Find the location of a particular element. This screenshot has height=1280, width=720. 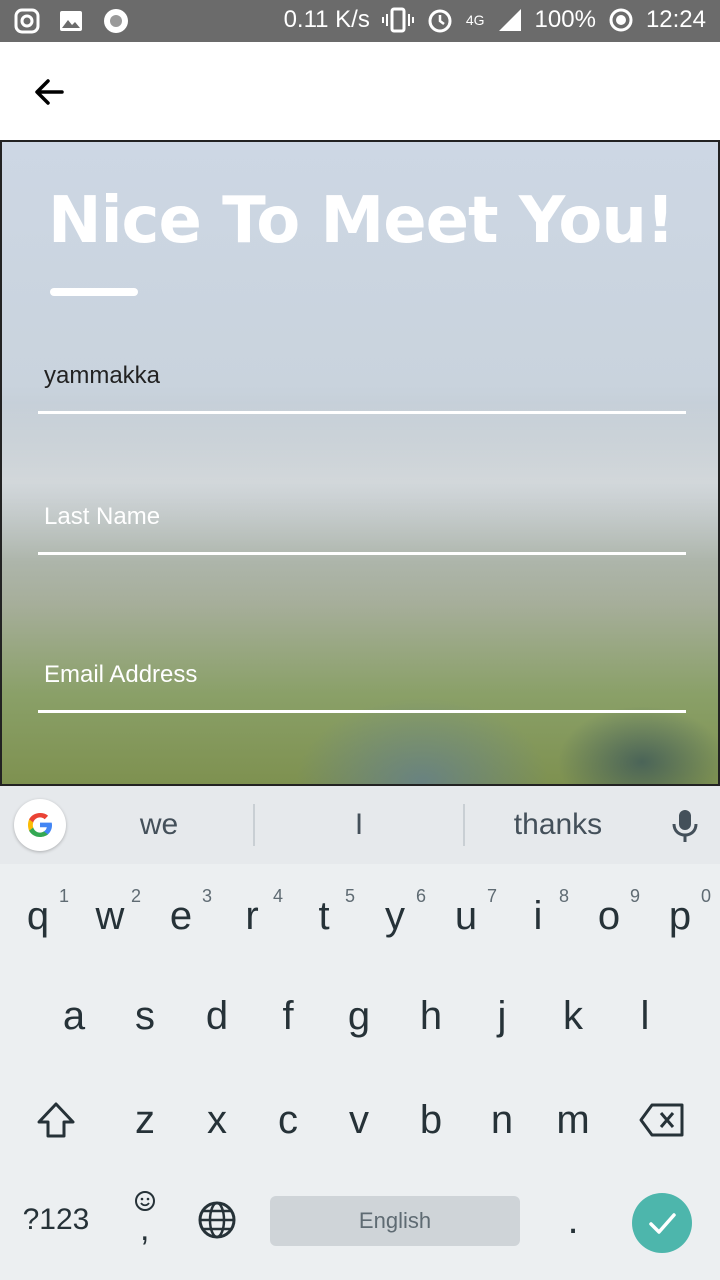

key-g: g is located at coordinates (359, 1016).